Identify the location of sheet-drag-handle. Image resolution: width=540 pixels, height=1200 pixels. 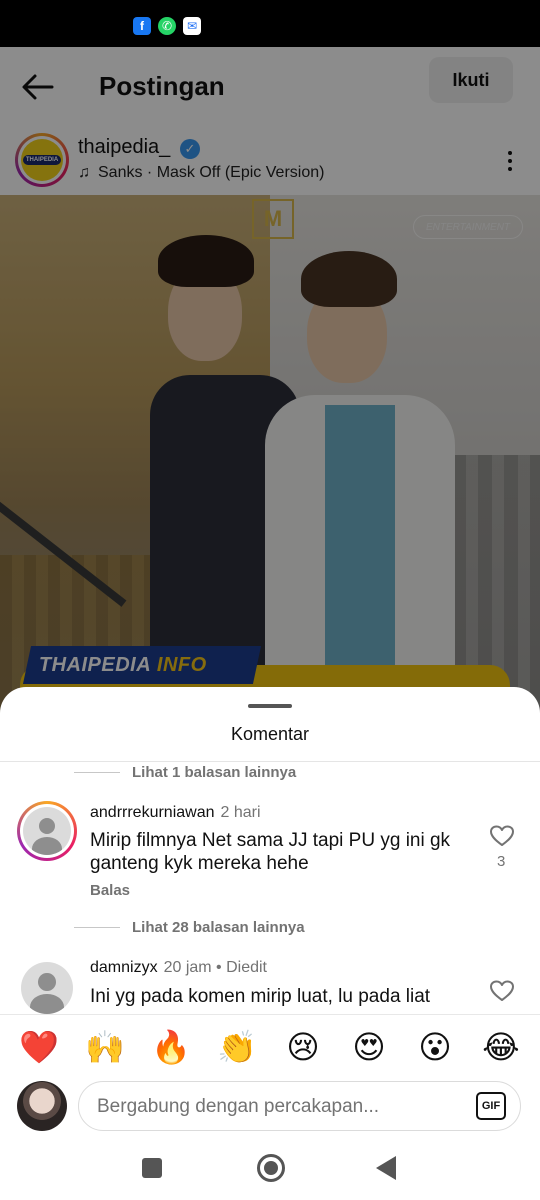
(270, 706).